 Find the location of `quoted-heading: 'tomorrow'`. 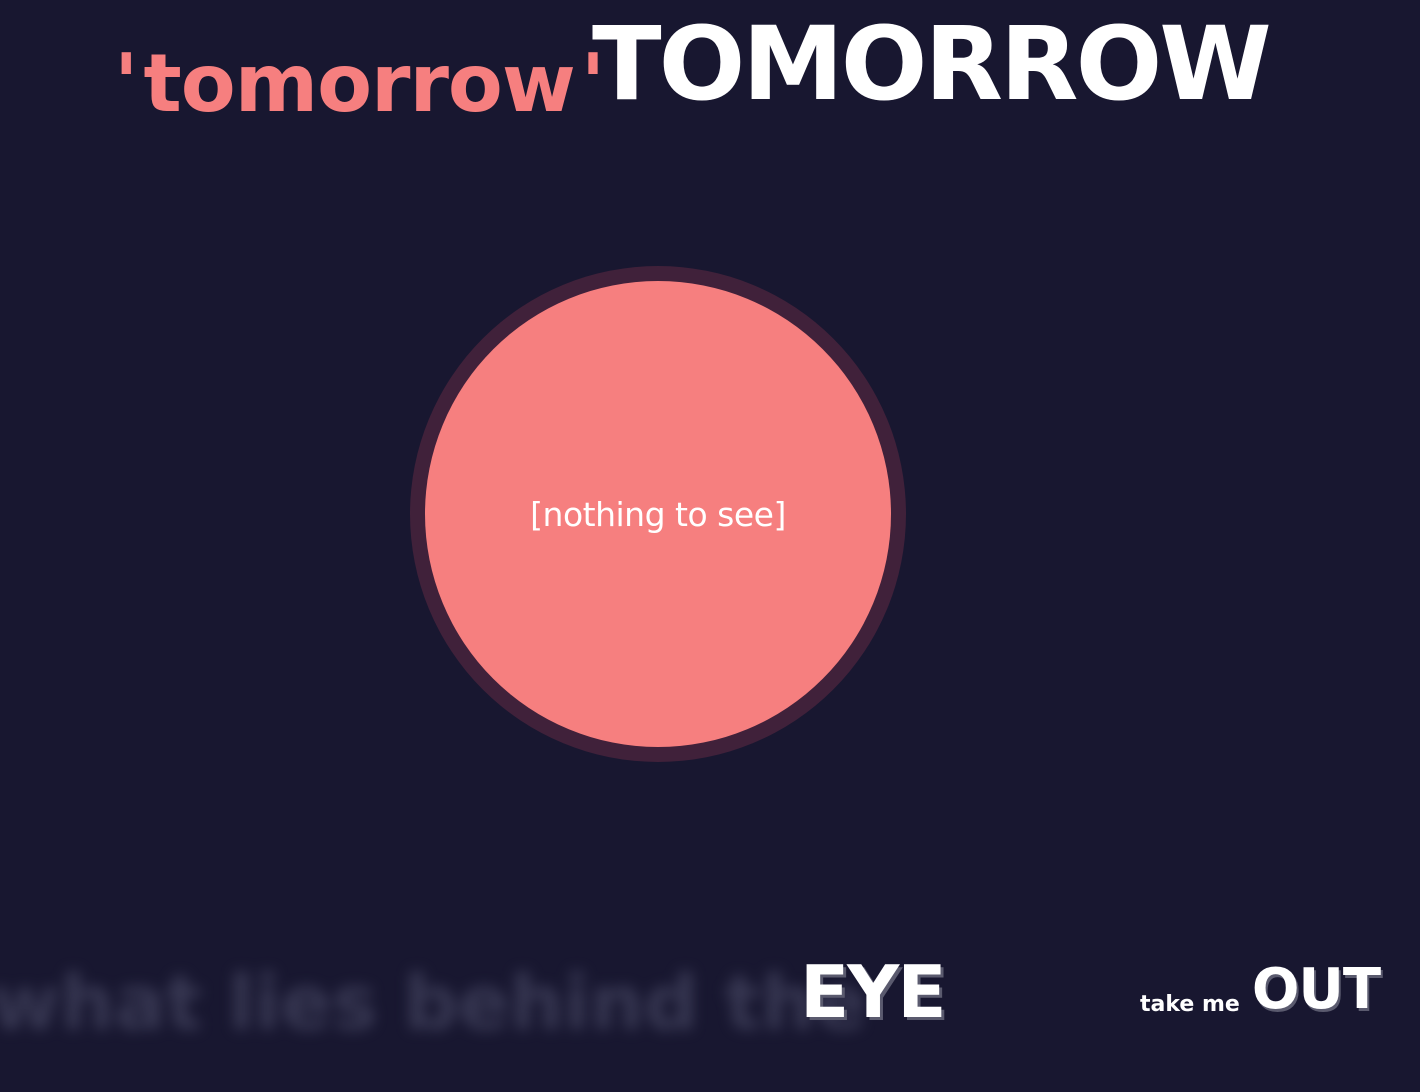

quoted-heading: 'tomorrow' is located at coordinates (359, 84).